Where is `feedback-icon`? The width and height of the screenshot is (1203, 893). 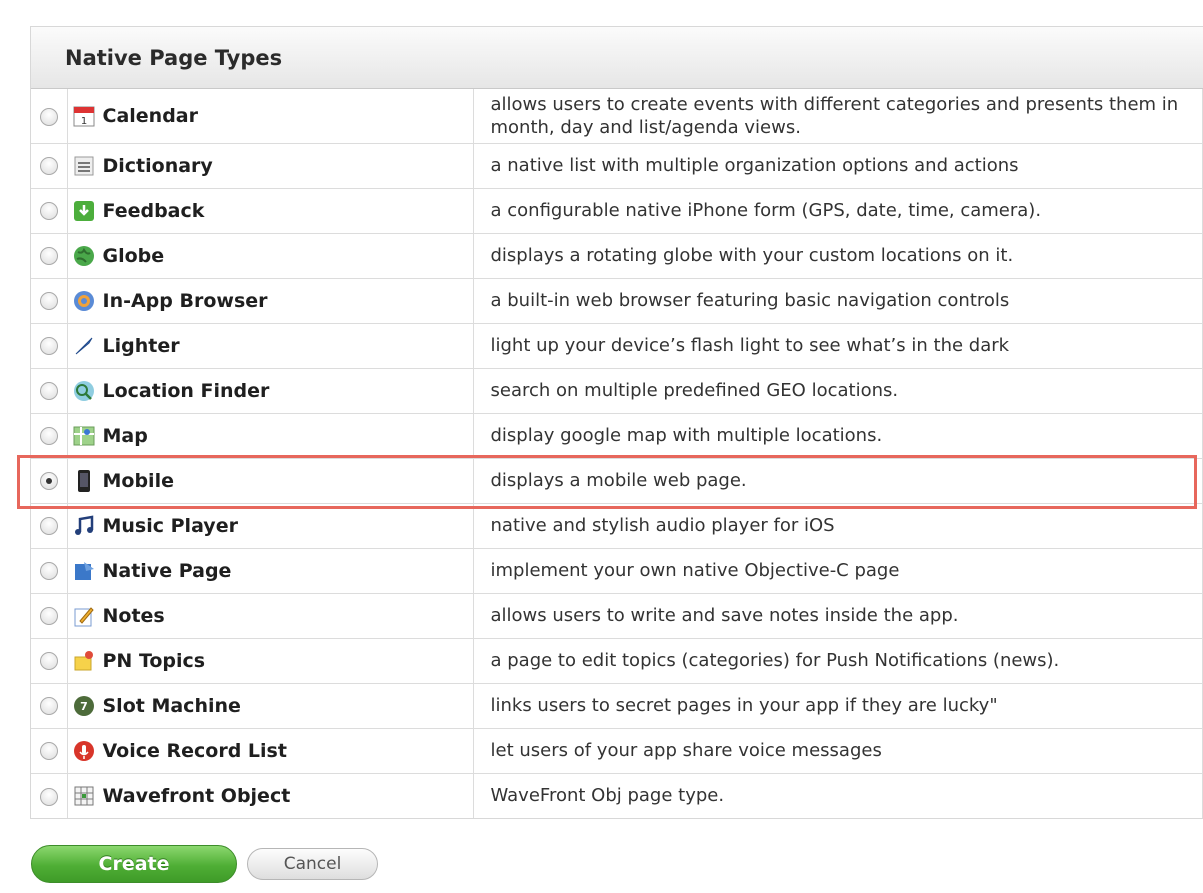
feedback-icon is located at coordinates (84, 211).